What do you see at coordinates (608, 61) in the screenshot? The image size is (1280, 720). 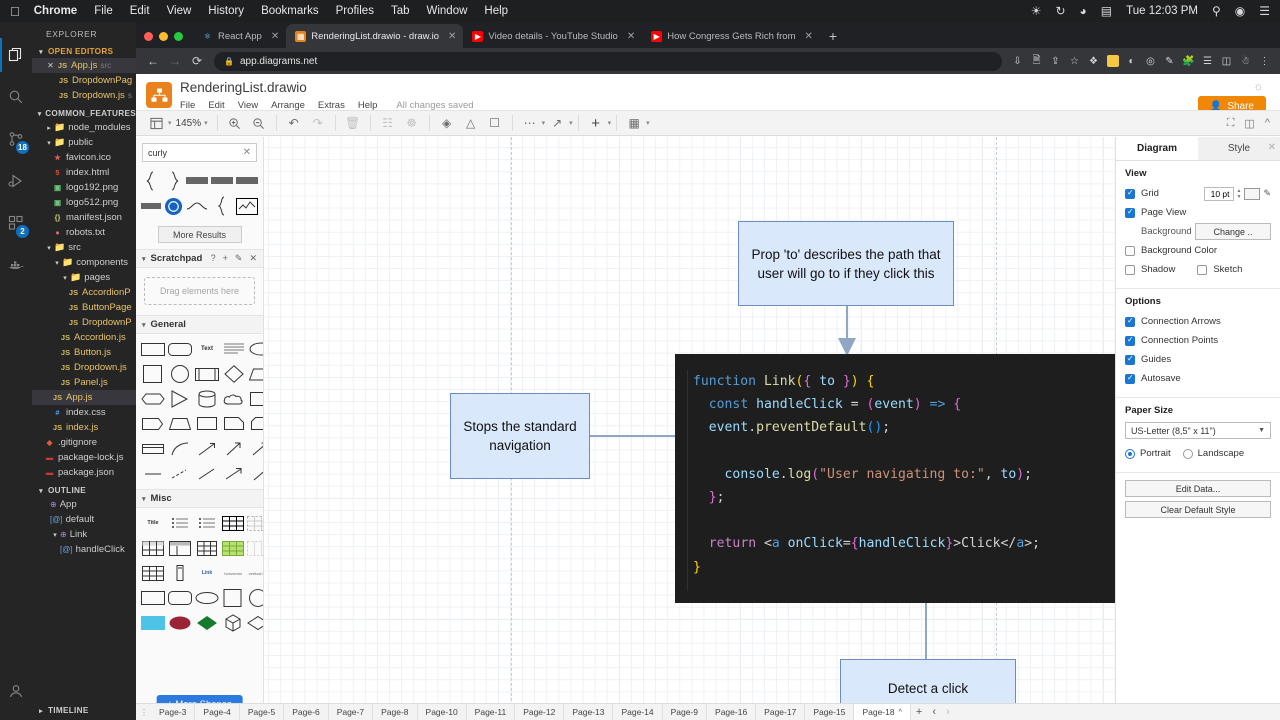 I see `address-bar: 🔒 app.diagrams.net` at bounding box center [608, 61].